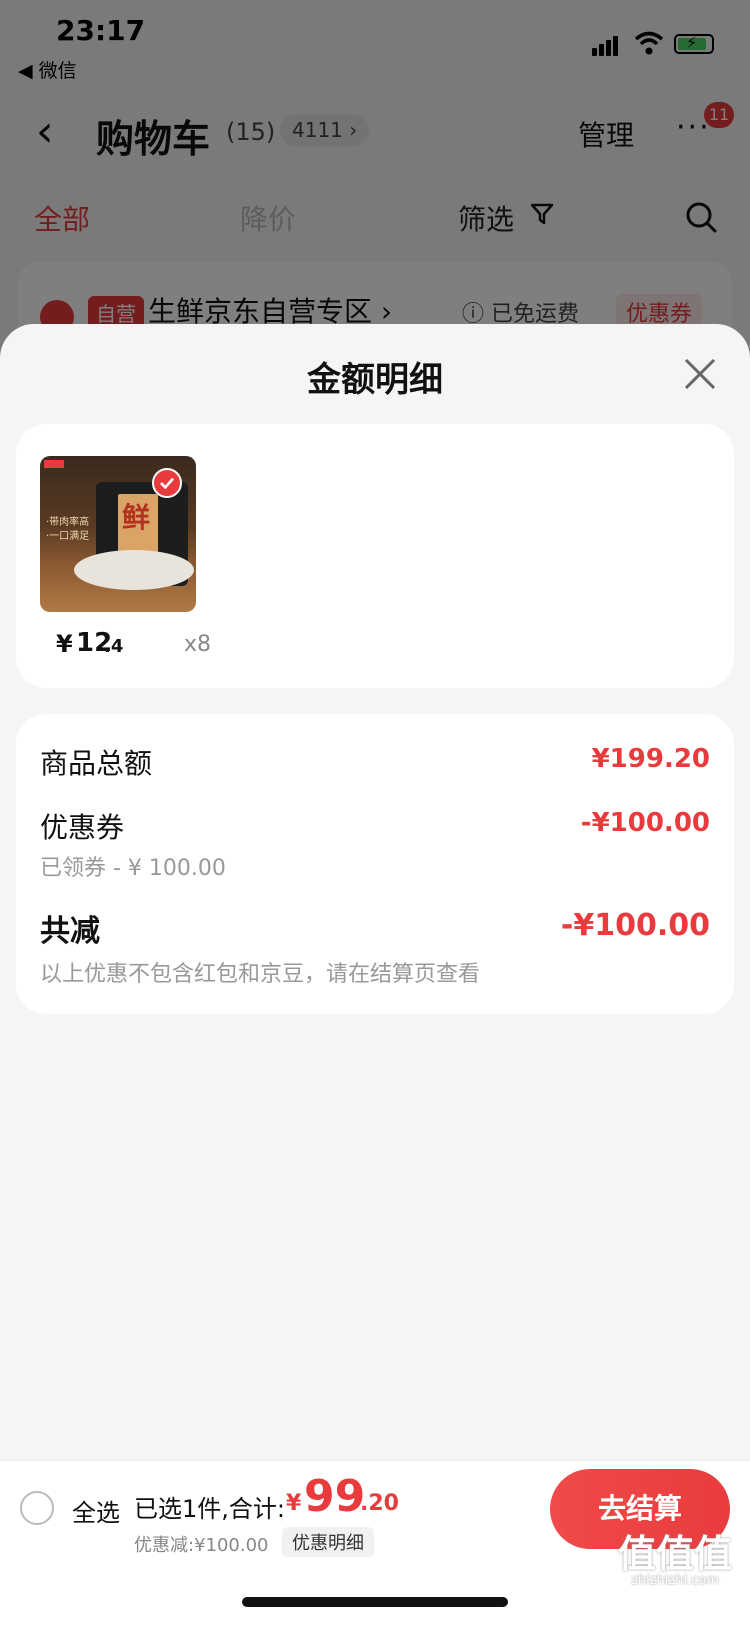 The image size is (750, 1625). I want to click on sheet-title: 金额明细, so click(375, 380).